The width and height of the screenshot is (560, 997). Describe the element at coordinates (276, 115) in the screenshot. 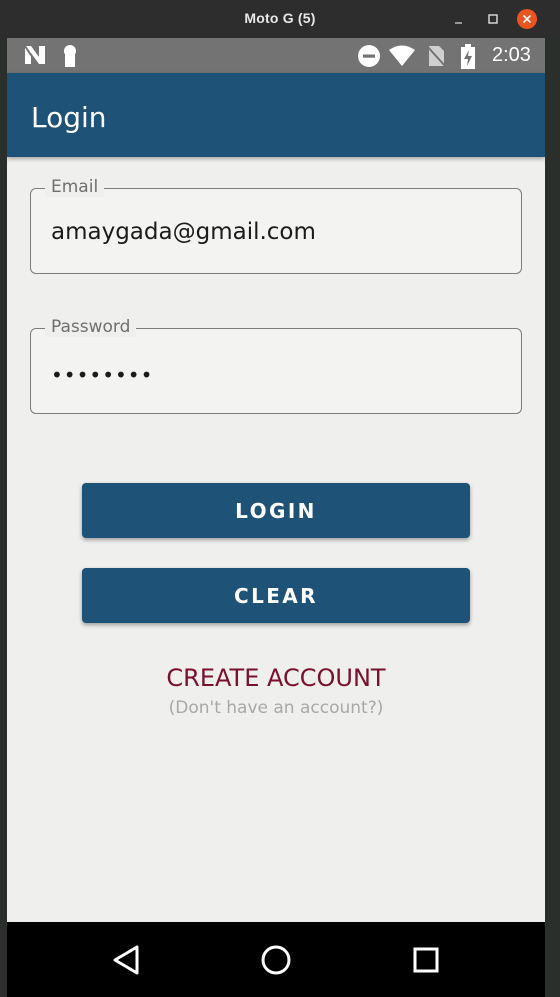

I see `app-bar: Login` at that location.